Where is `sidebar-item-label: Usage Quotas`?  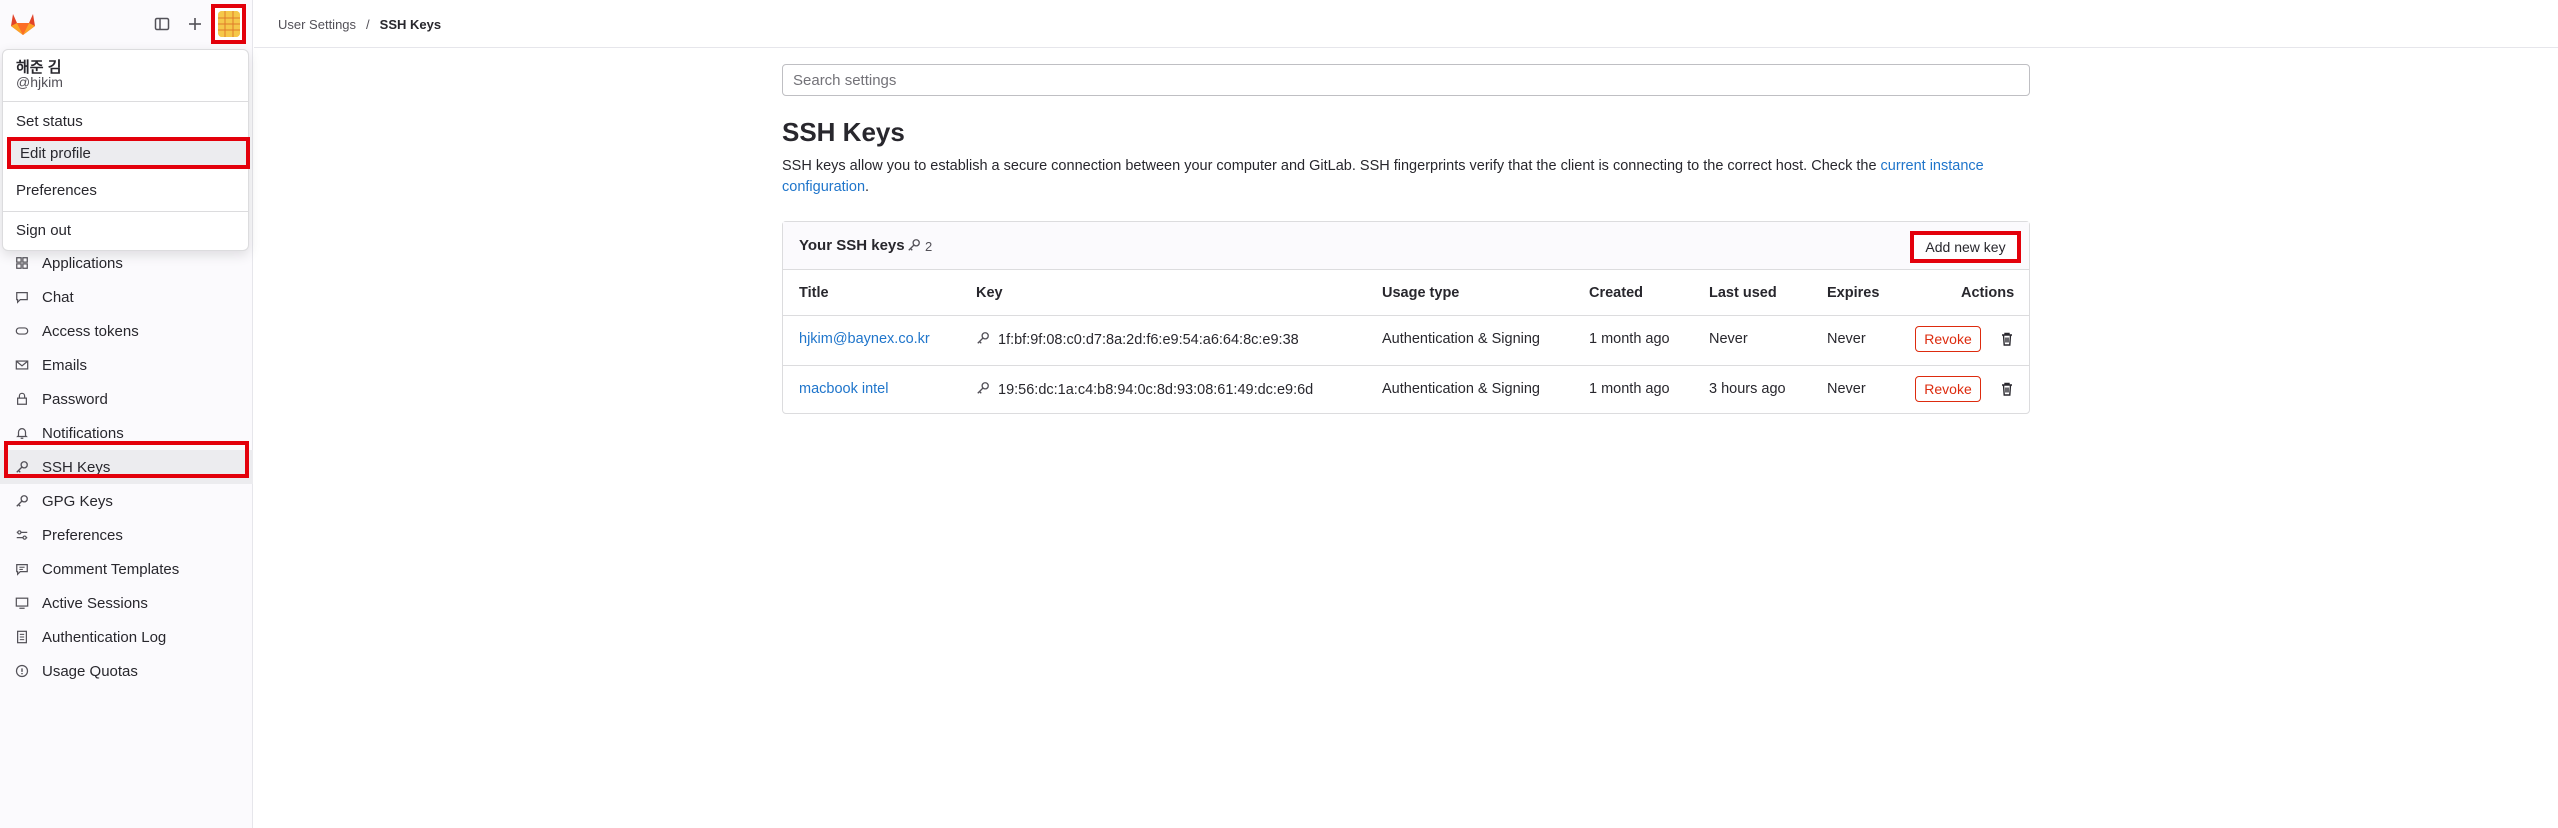 sidebar-item-label: Usage Quotas is located at coordinates (90, 671).